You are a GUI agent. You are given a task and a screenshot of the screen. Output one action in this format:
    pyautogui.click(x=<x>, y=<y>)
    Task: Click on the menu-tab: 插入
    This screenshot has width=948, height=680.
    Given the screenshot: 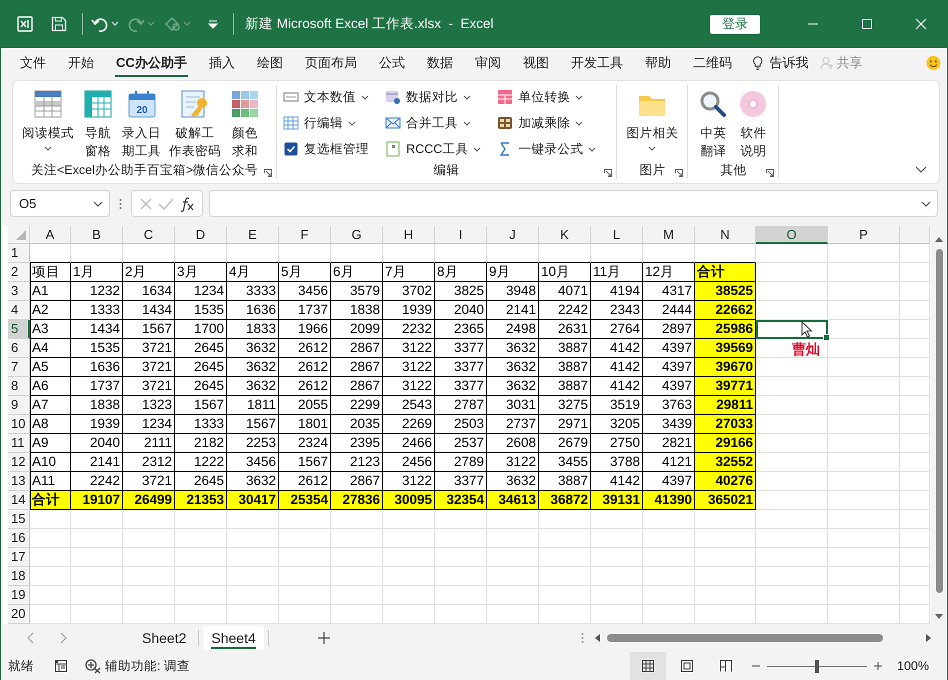 What is the action you would take?
    pyautogui.click(x=221, y=63)
    